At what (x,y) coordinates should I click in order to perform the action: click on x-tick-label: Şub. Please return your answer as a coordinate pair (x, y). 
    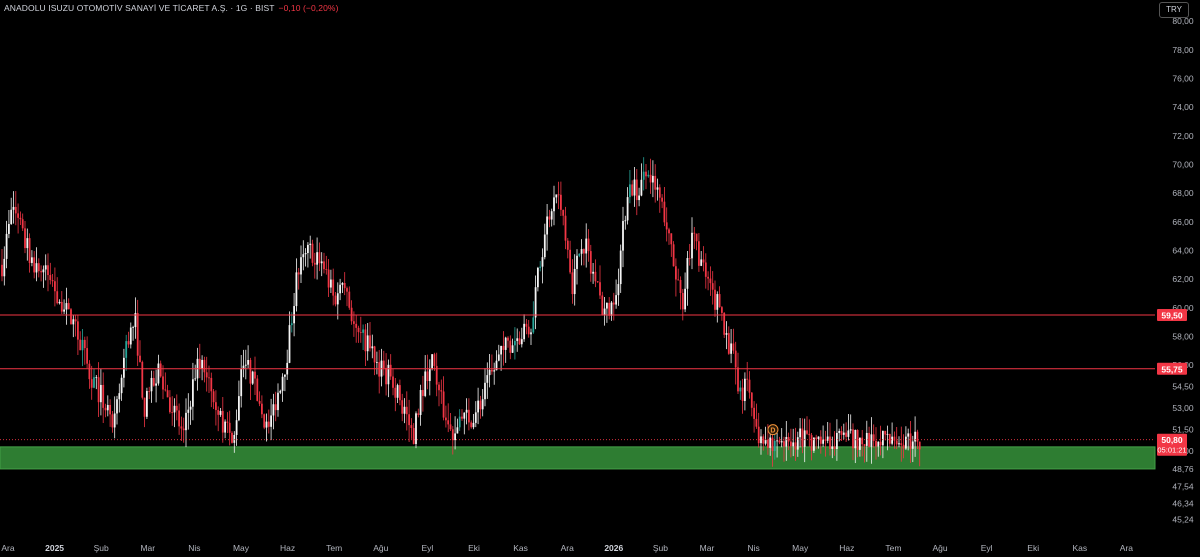
    Looking at the image, I should click on (660, 548).